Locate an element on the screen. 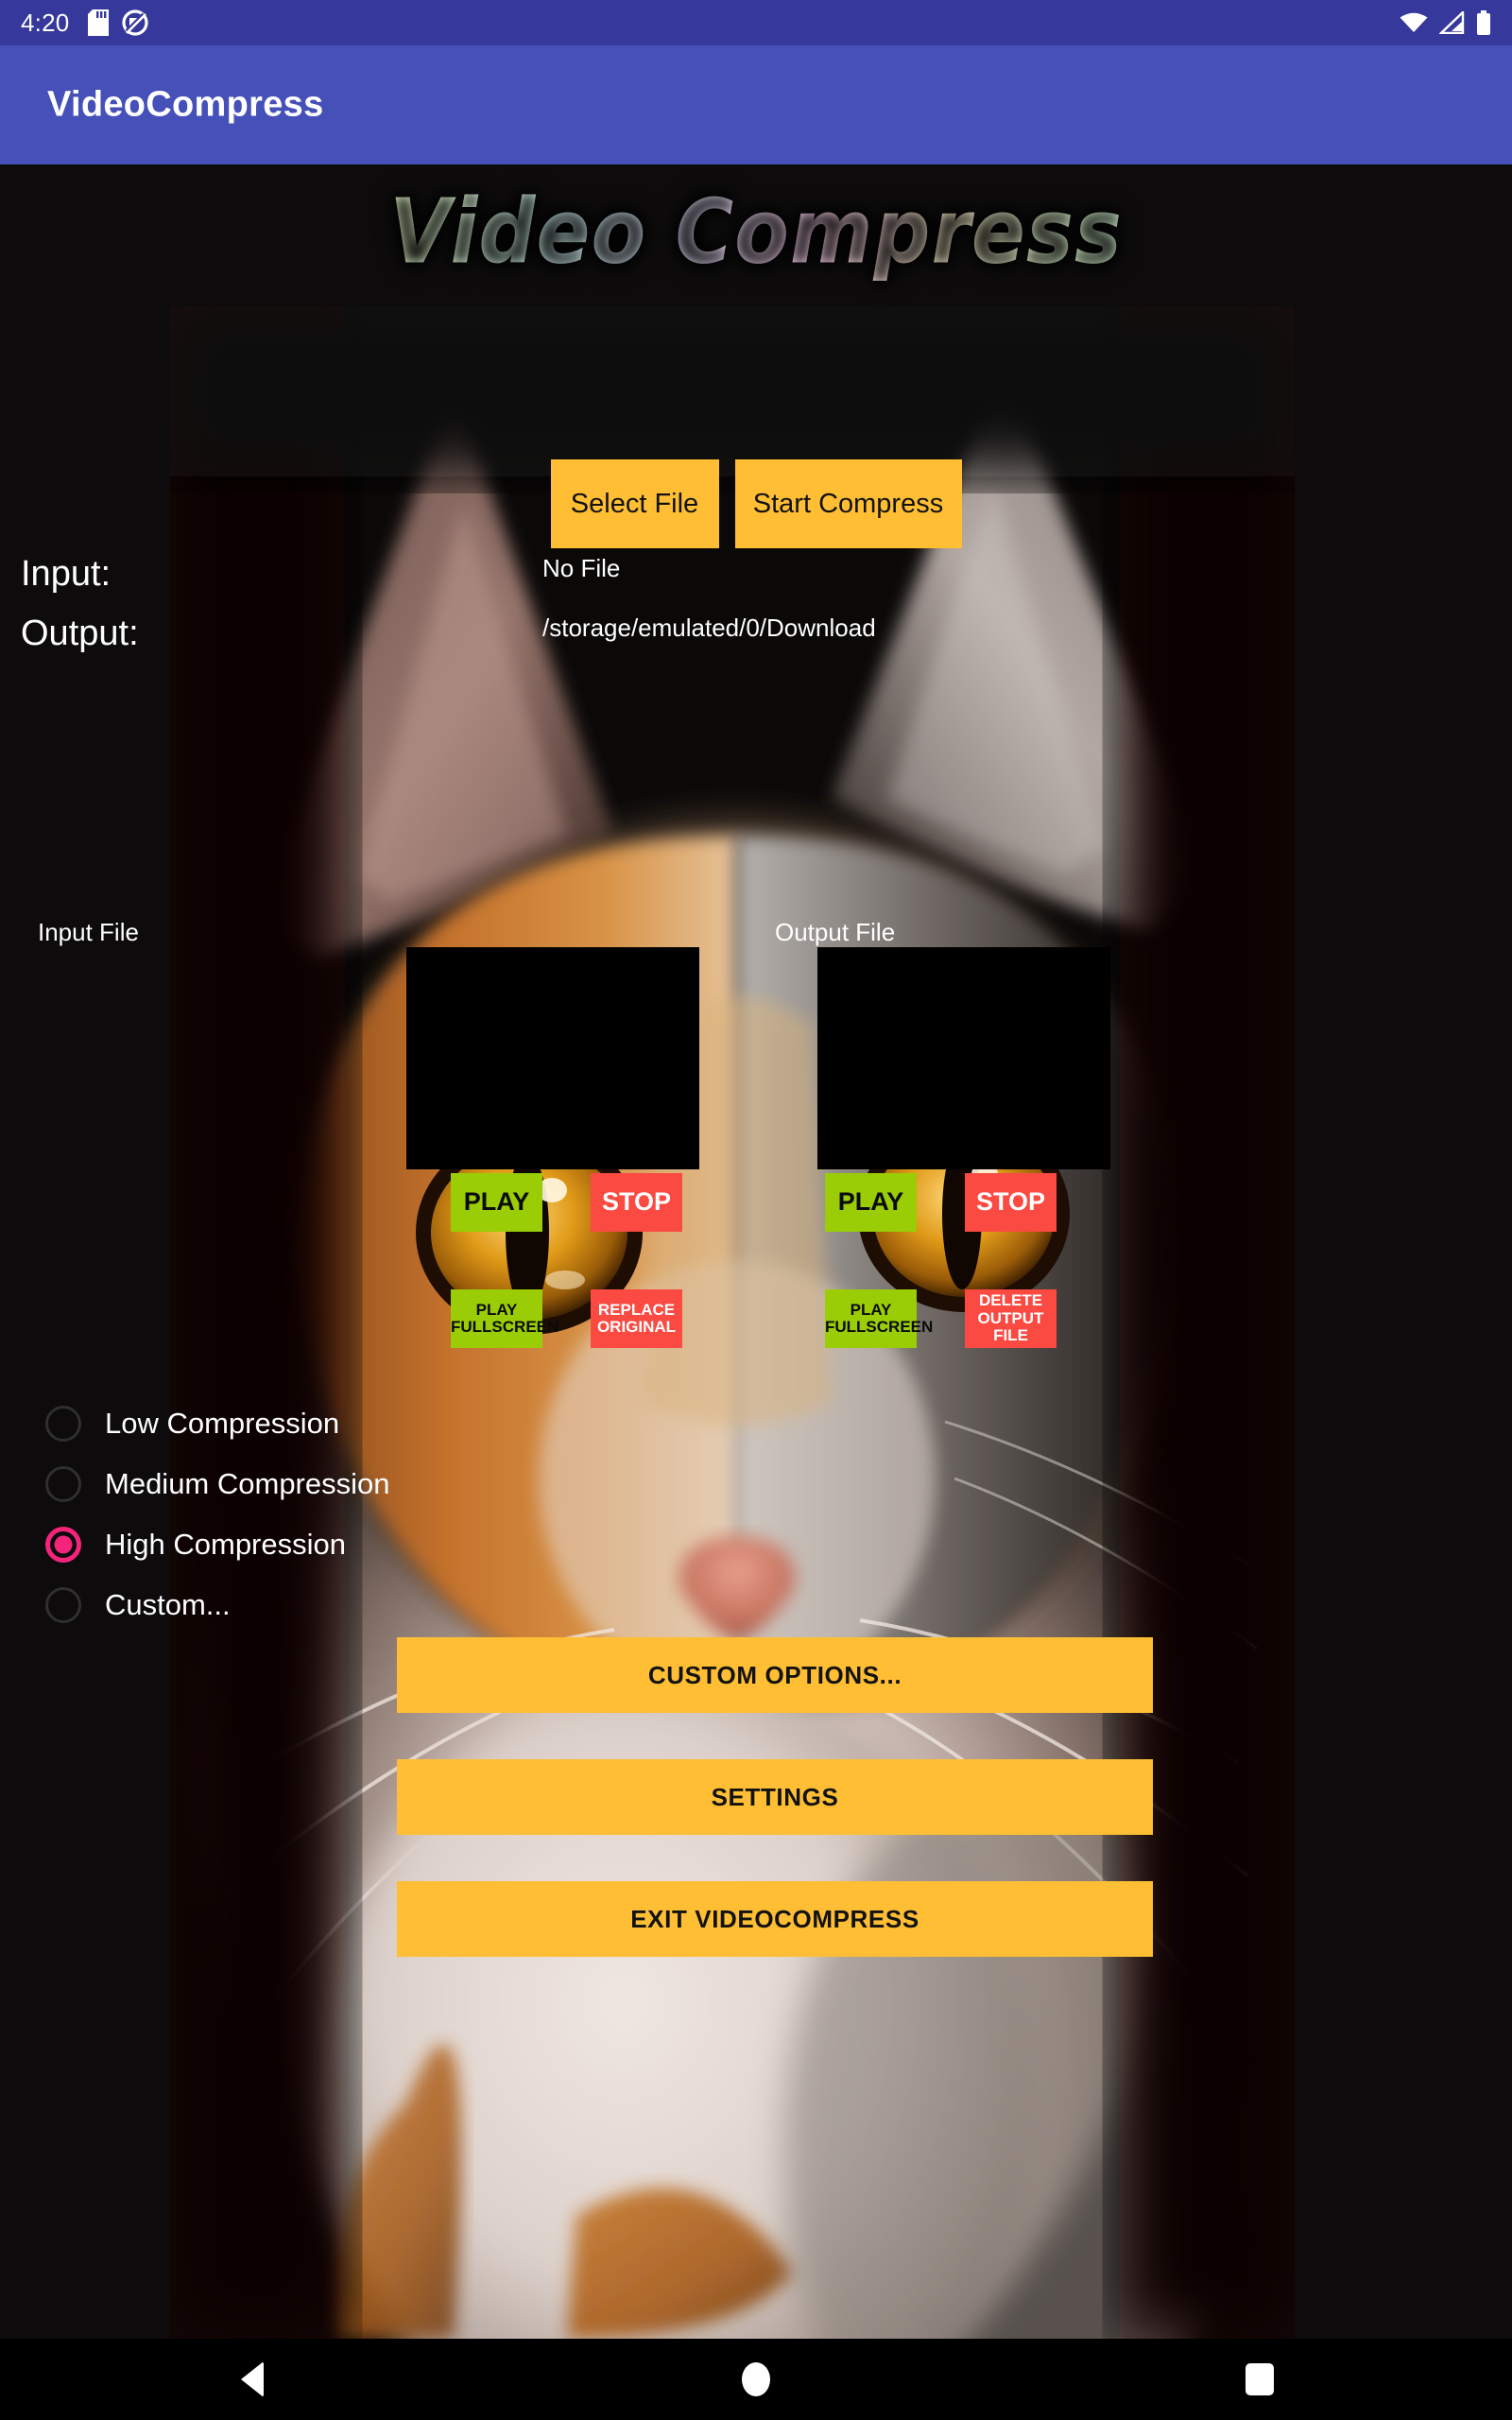 Image resolution: width=1512 pixels, height=2420 pixels. select-file-button: Select File is located at coordinates (634, 504).